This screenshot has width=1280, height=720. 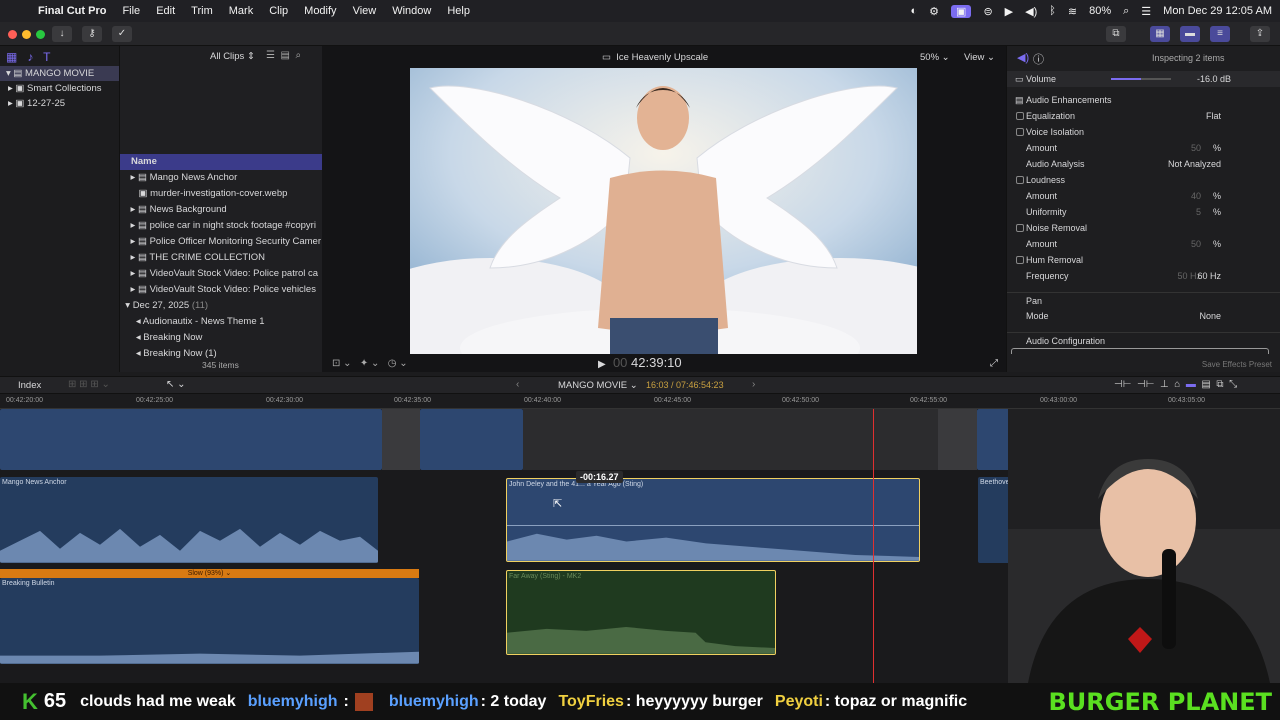 I want to click on forward-arrow-icon: ›, so click(x=753, y=384).